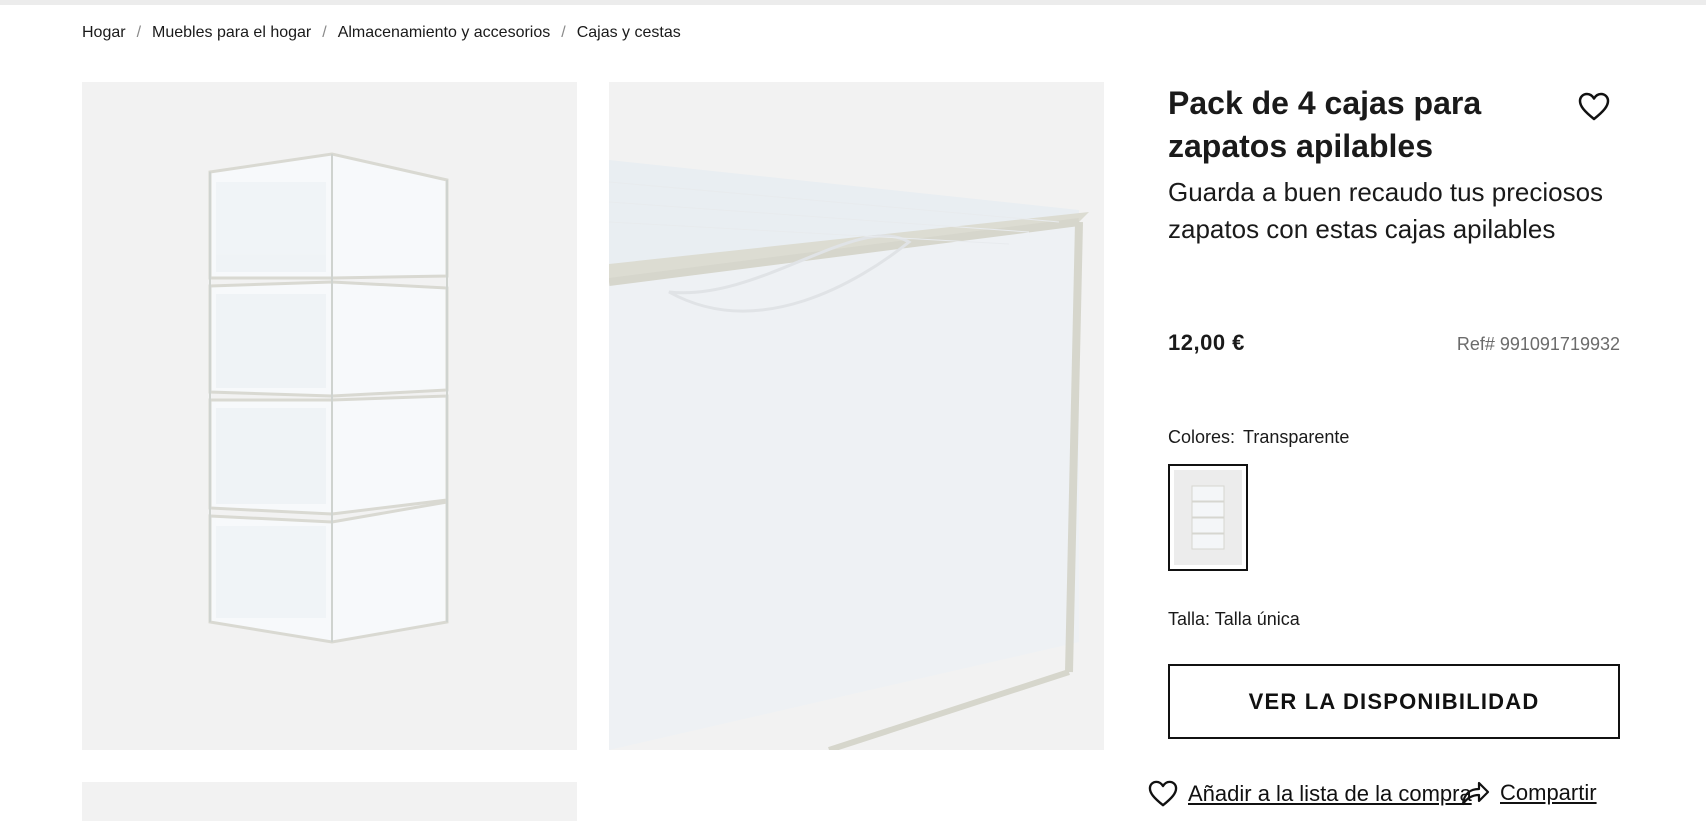 This screenshot has height=821, width=1706. What do you see at coordinates (1475, 793) in the screenshot?
I see `share-arrow-icon` at bounding box center [1475, 793].